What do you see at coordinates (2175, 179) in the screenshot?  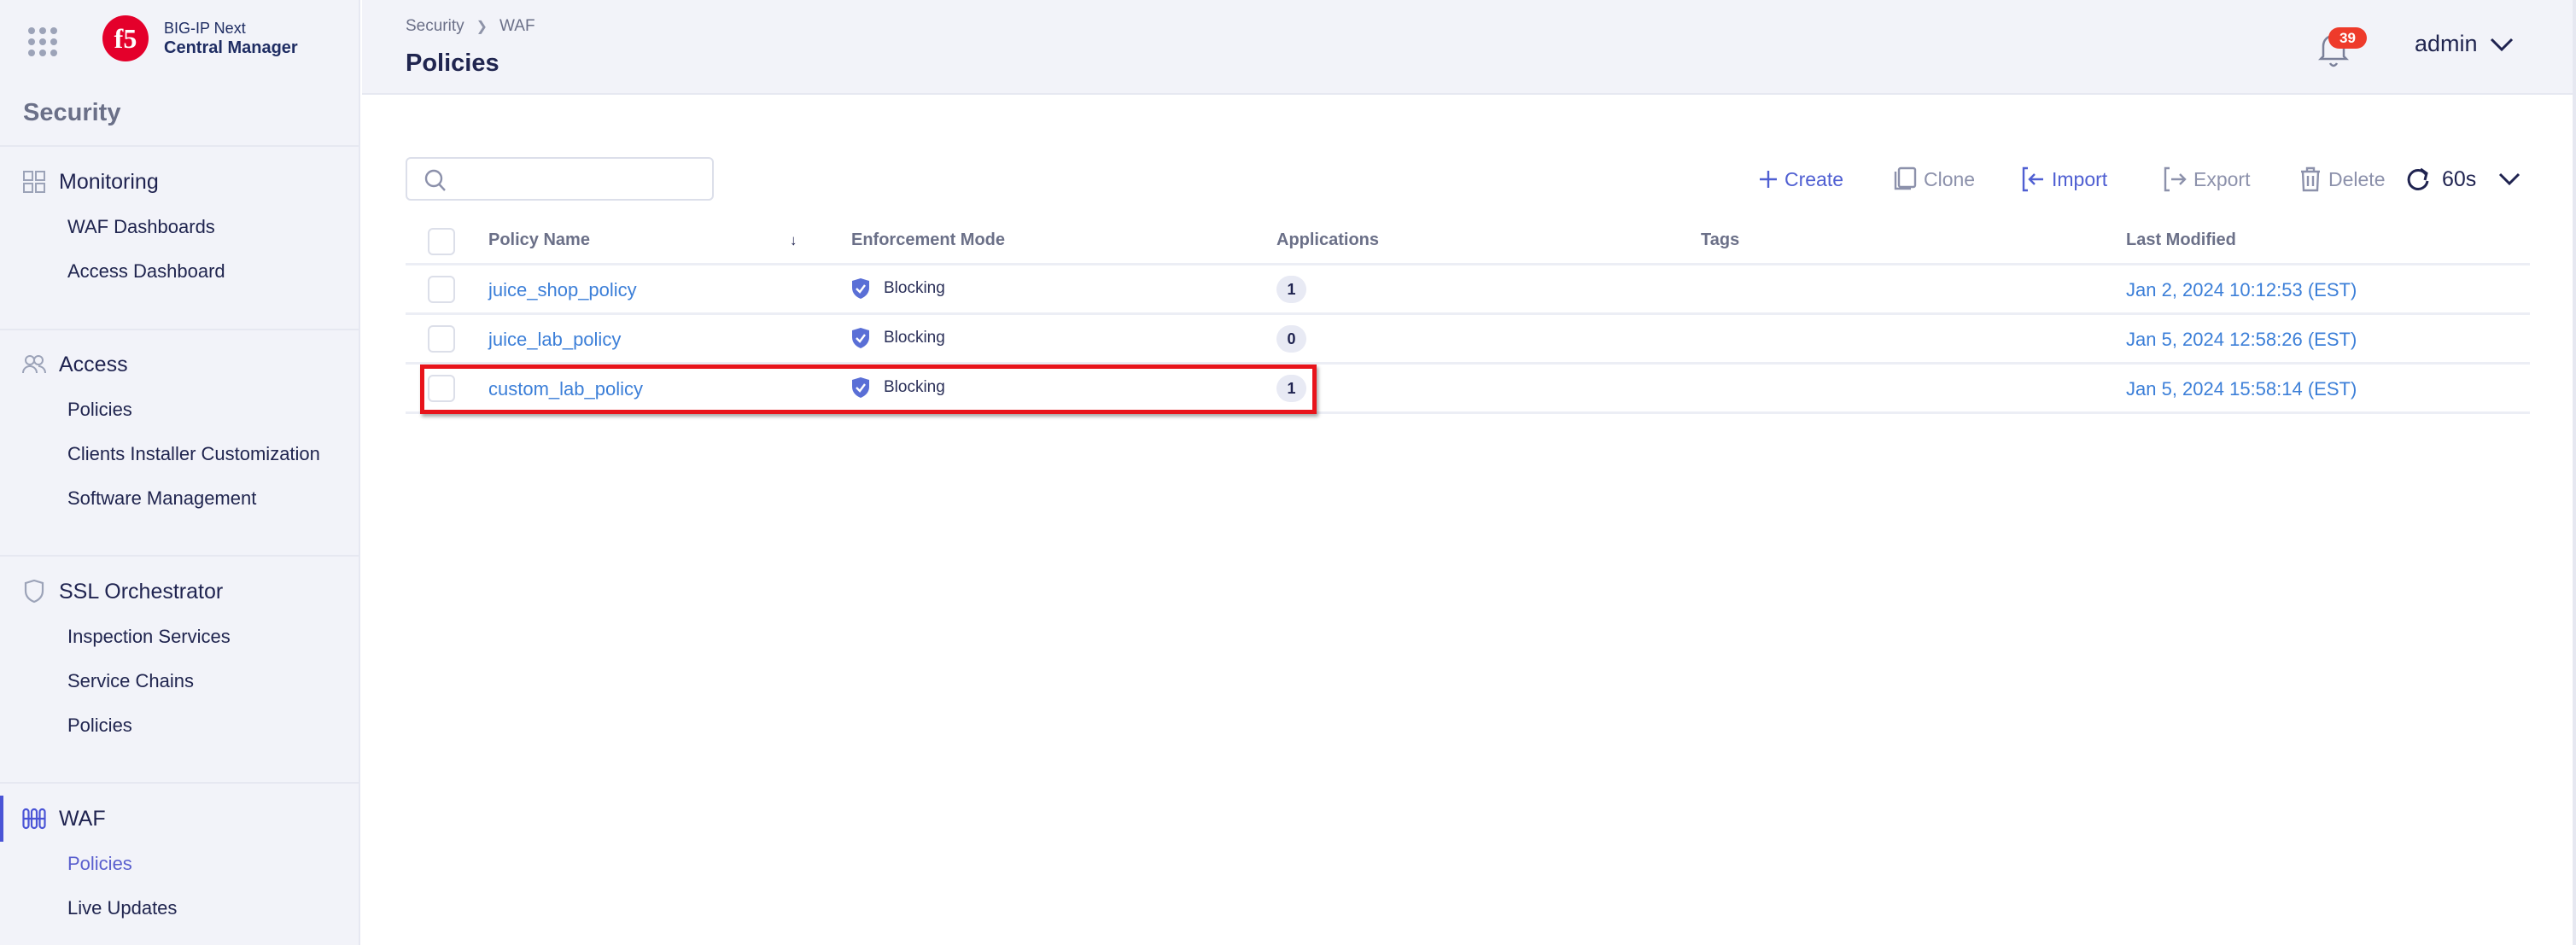 I see `export-icon` at bounding box center [2175, 179].